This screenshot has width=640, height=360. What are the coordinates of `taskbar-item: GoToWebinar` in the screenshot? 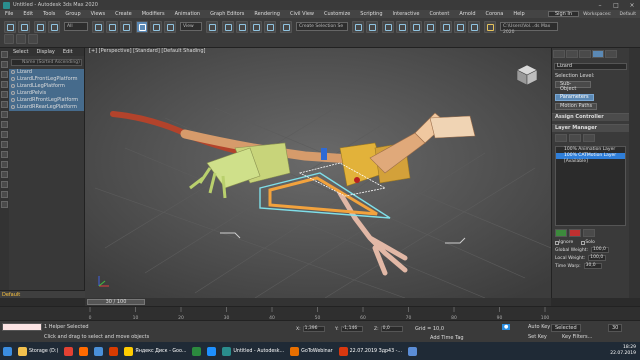 It's located at (311, 351).